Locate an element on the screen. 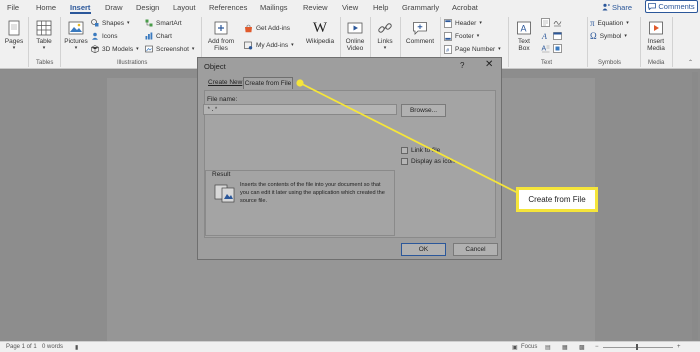  shapes-button: Shapes ▾ is located at coordinates (110, 23).